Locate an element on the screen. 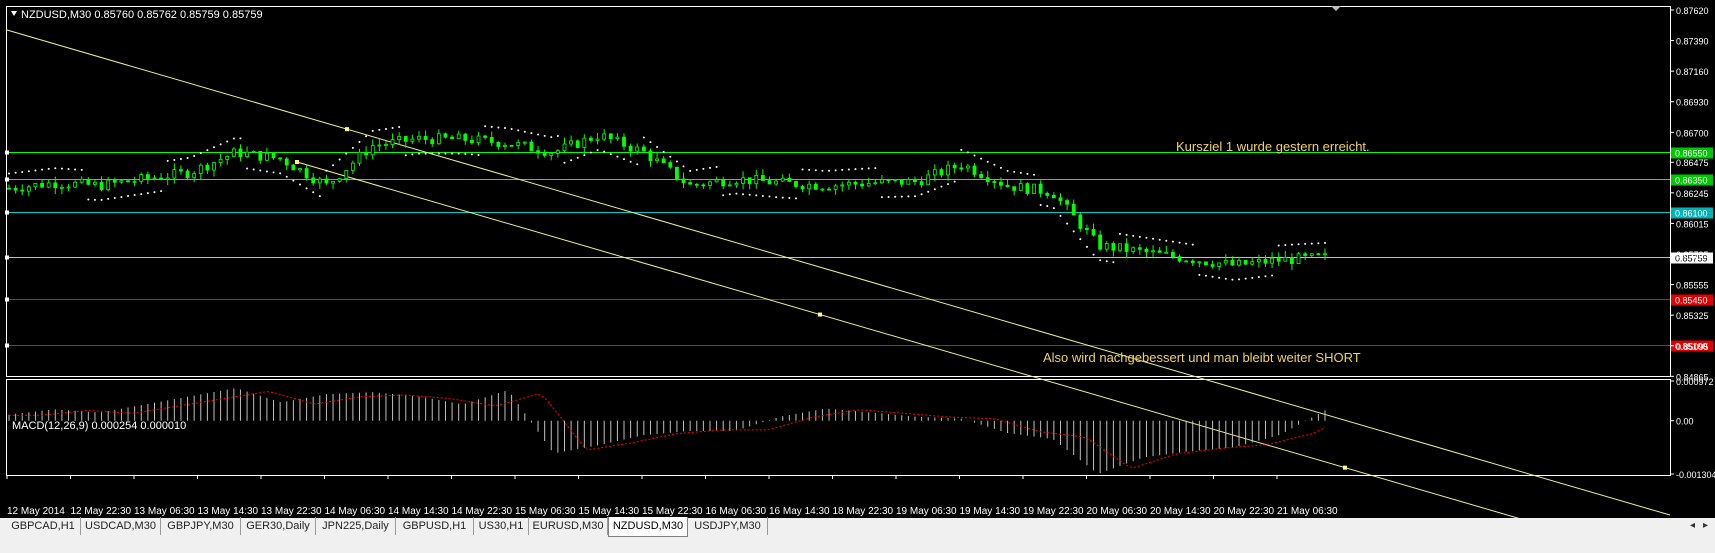 The image size is (1715, 553). menu-triangle-icon is located at coordinates (14, 13).